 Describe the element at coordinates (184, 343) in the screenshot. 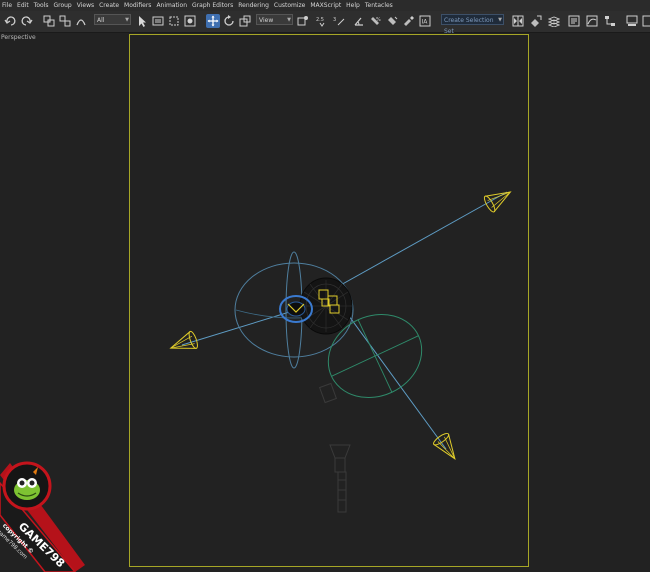

I see `spotlight-cone-left` at that location.